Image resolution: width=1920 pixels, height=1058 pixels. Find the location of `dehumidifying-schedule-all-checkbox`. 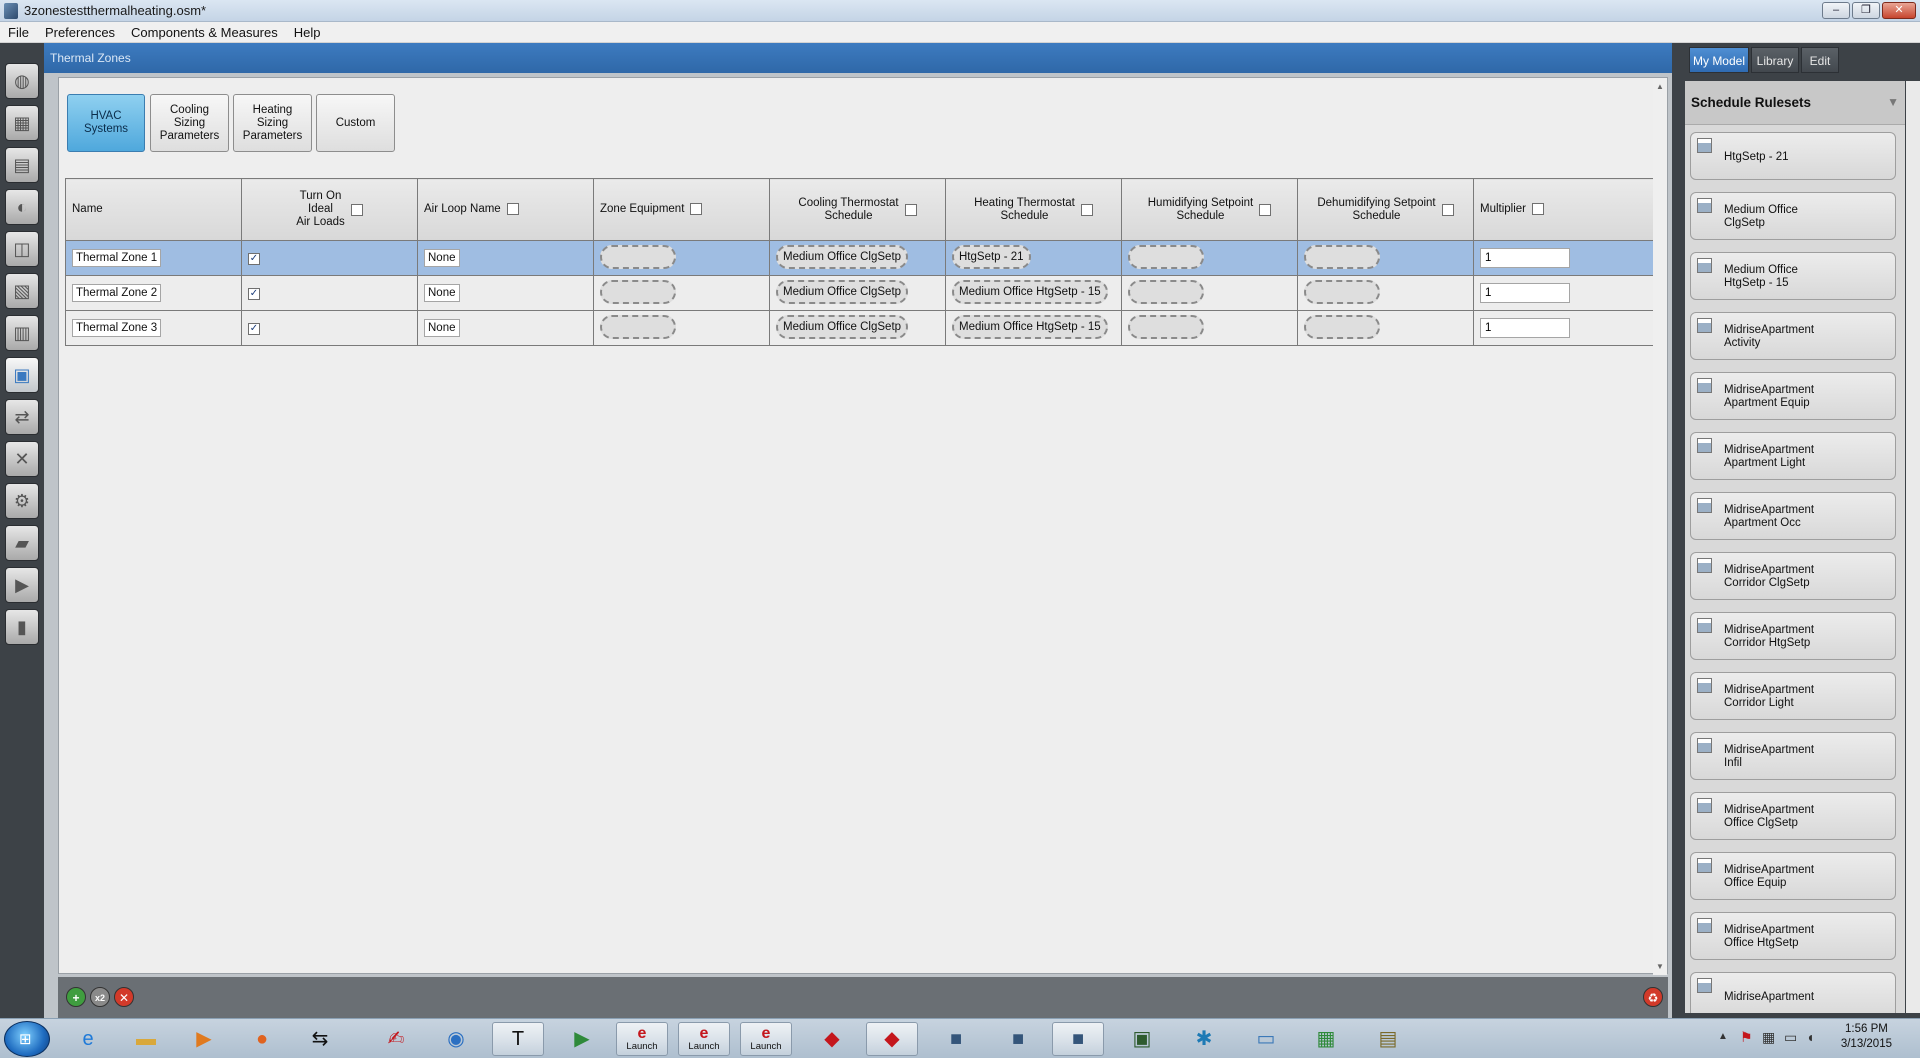

dehumidifying-schedule-all-checkbox is located at coordinates (1447, 209).